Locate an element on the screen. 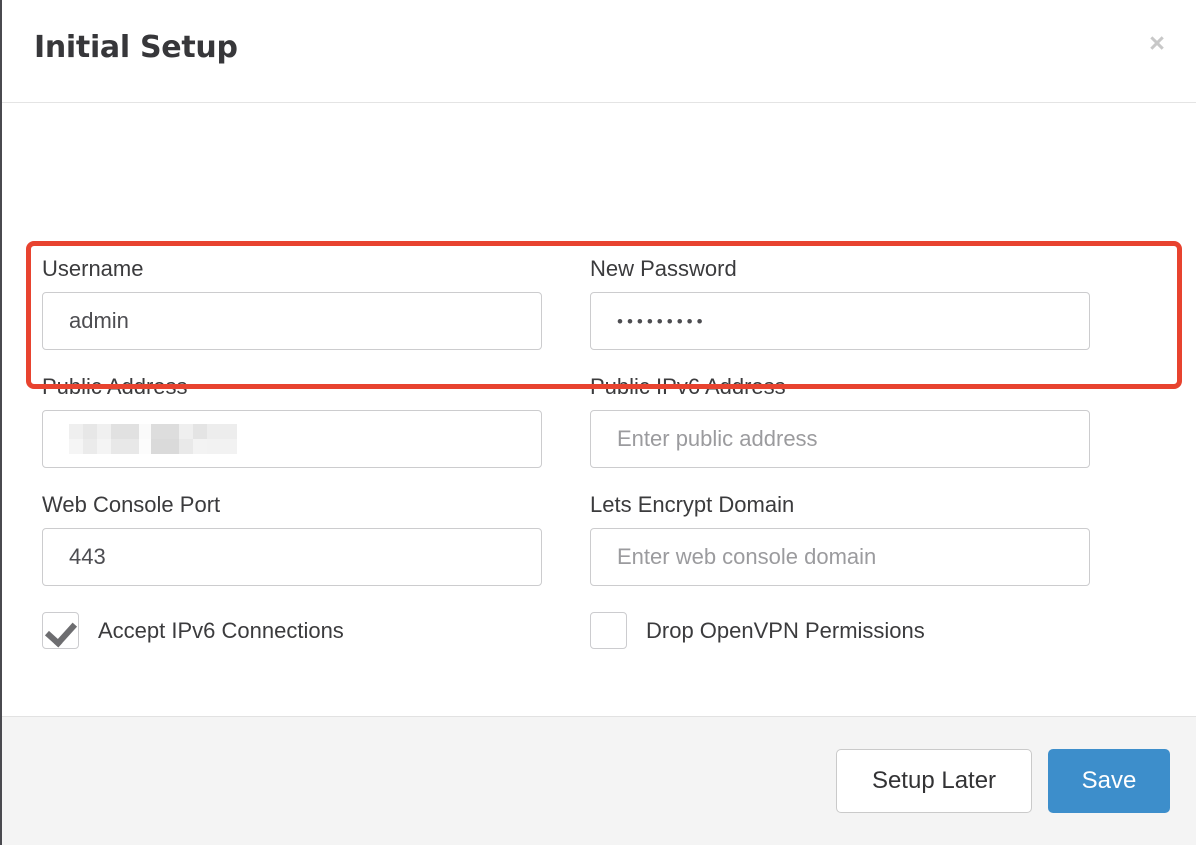  checkbox-drop-openvpn-permissions: Drop OpenVPN Permissions is located at coordinates (840, 630).